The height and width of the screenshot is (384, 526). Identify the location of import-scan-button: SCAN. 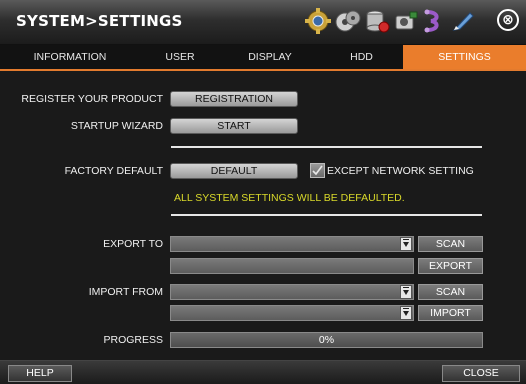
(450, 292).